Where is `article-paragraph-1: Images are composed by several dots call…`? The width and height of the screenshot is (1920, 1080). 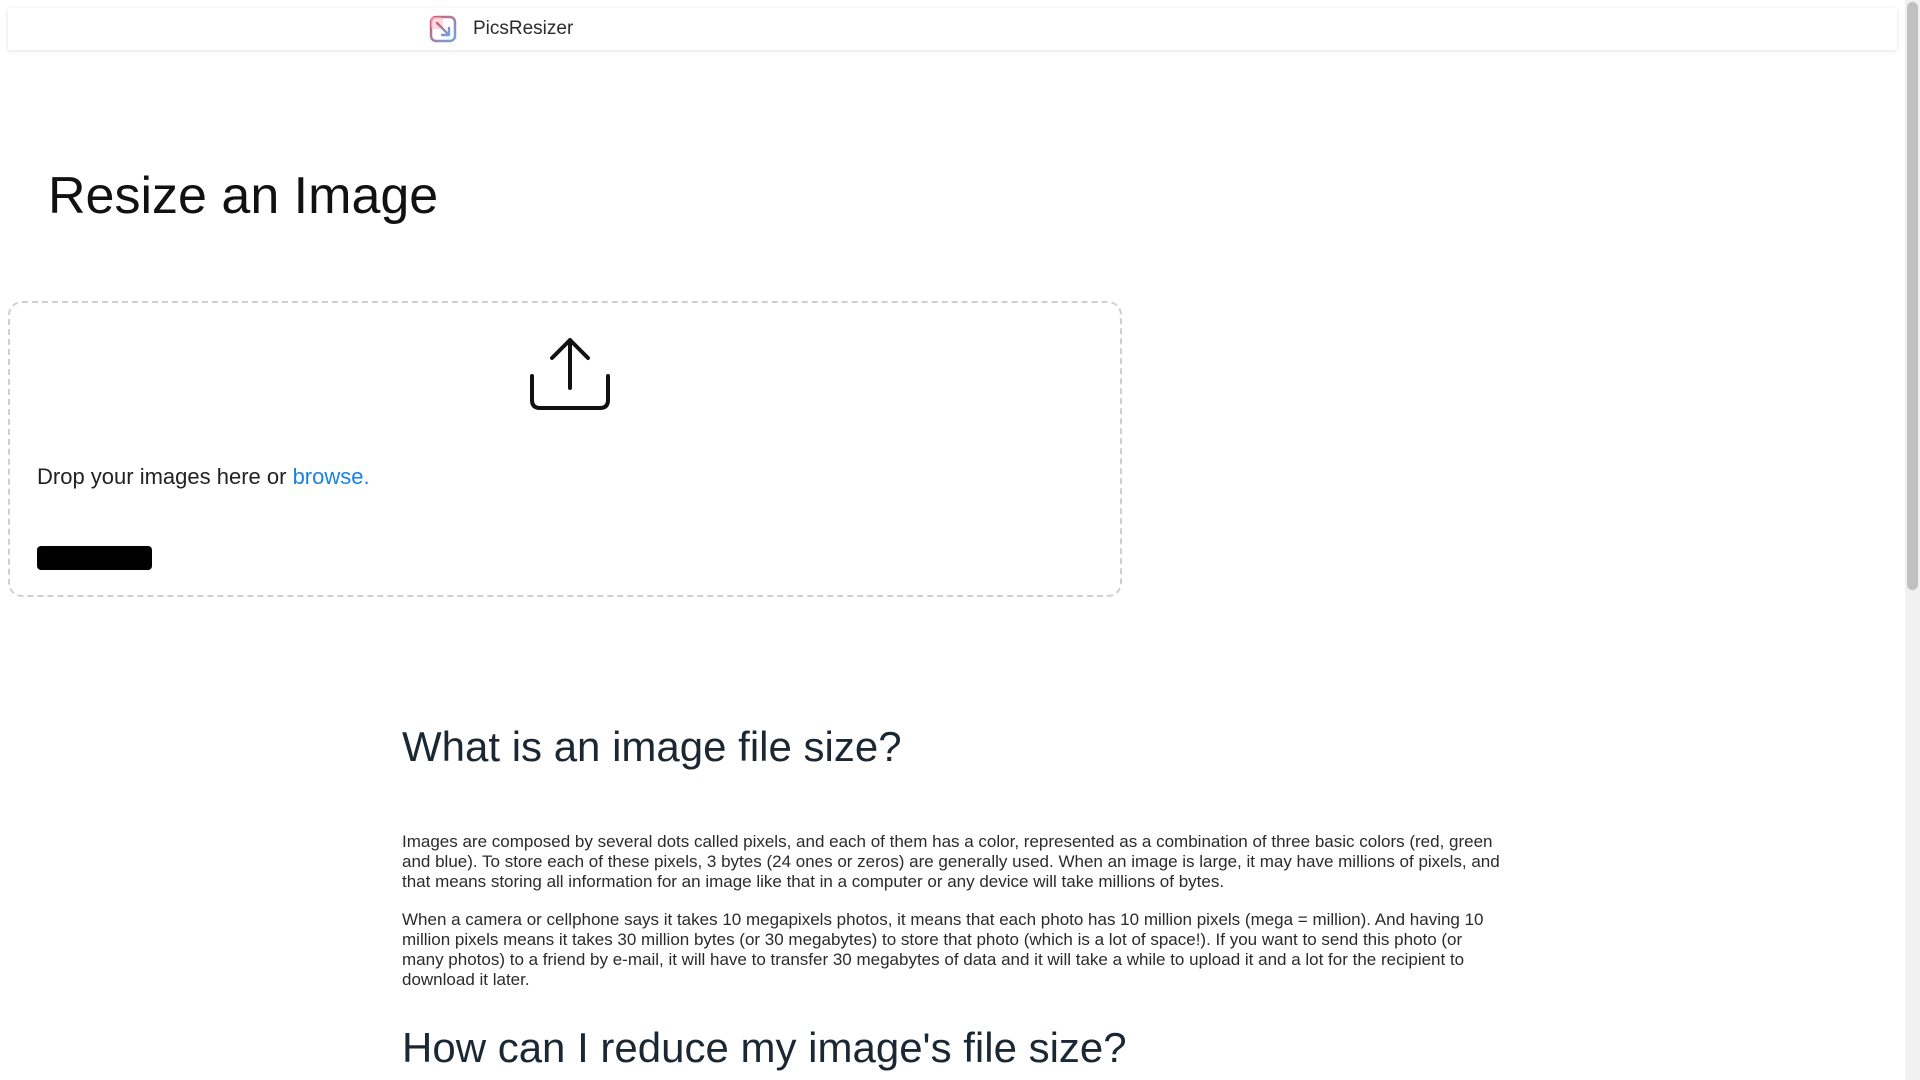
article-paragraph-1: Images are composed by several dots call… is located at coordinates (951, 861).